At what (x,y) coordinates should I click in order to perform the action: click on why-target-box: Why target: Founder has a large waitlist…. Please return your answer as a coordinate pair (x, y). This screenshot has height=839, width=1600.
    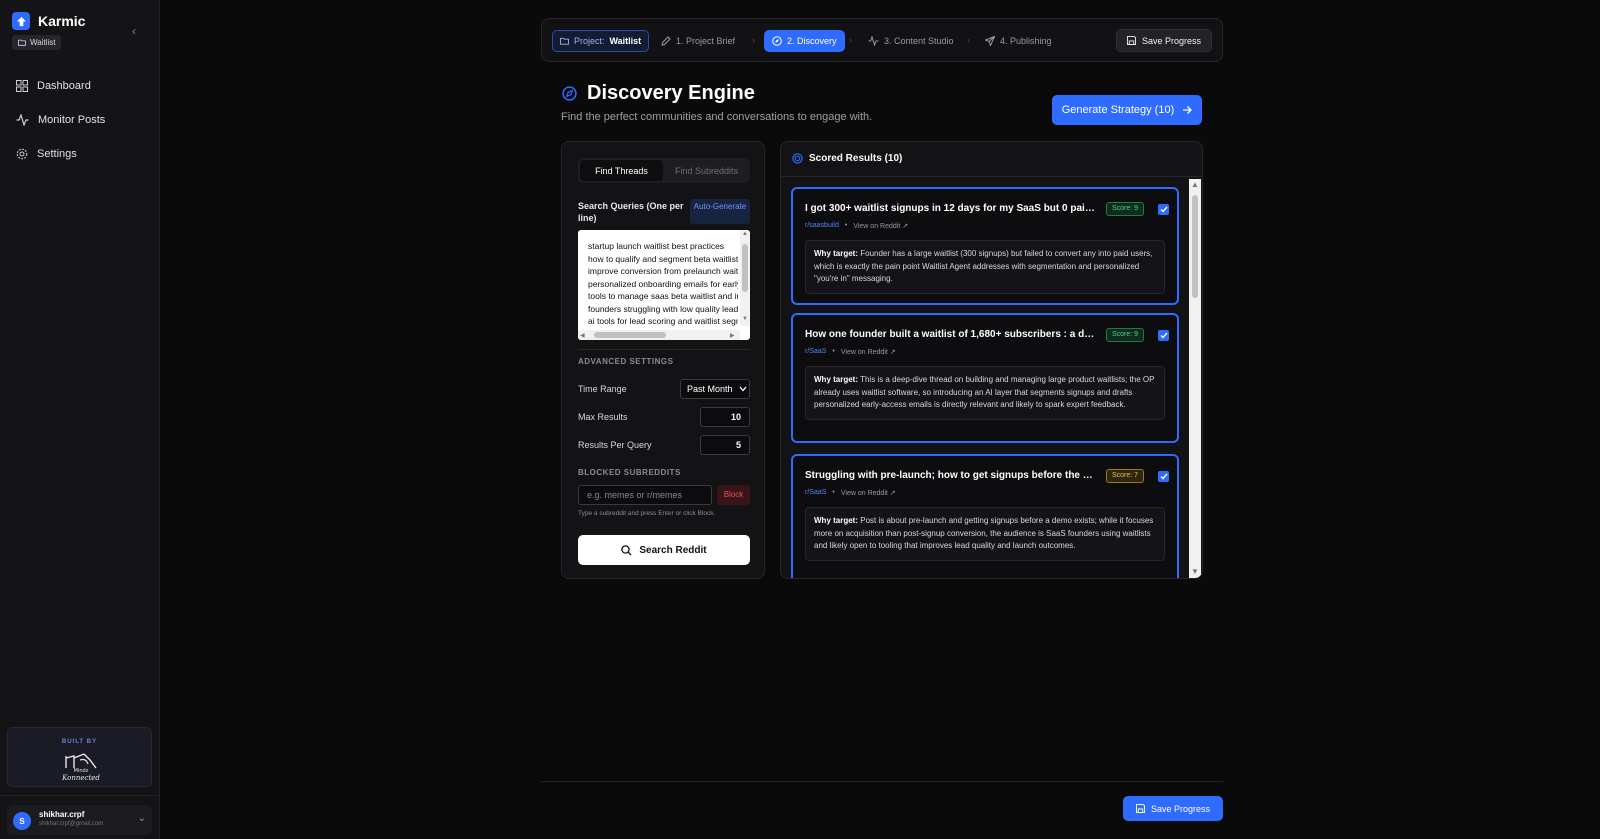
    Looking at the image, I should click on (985, 267).